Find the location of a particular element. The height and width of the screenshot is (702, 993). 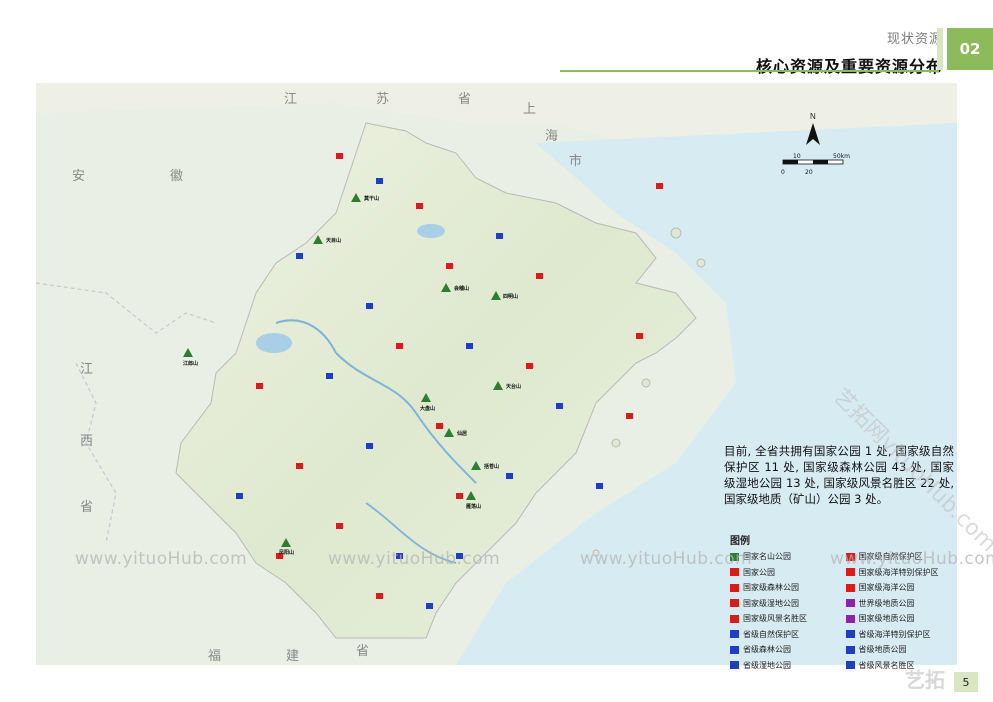

legend-item: 国家级森林公园 is located at coordinates (785, 587).